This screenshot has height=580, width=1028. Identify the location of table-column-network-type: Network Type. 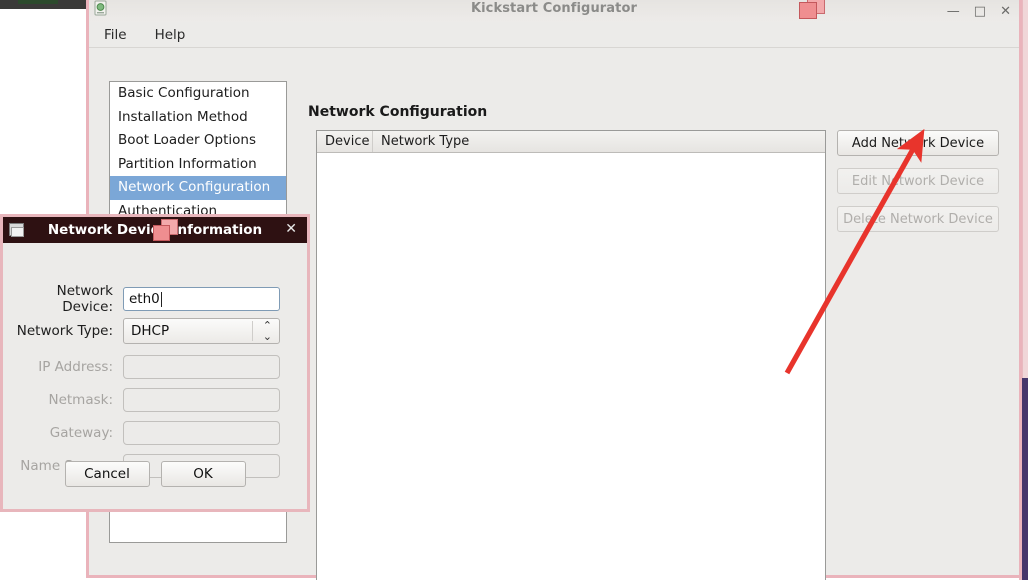
(599, 141).